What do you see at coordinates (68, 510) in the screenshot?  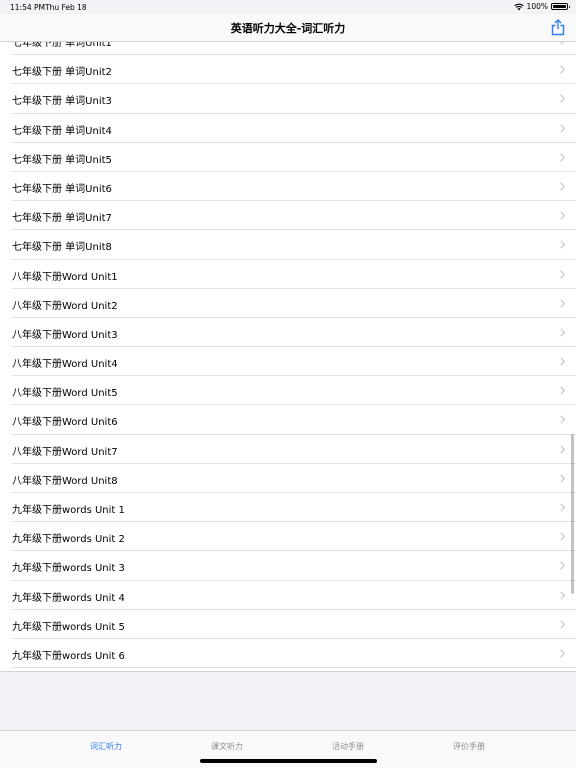 I see `list-item-label: 九年级下册words Unit 1` at bounding box center [68, 510].